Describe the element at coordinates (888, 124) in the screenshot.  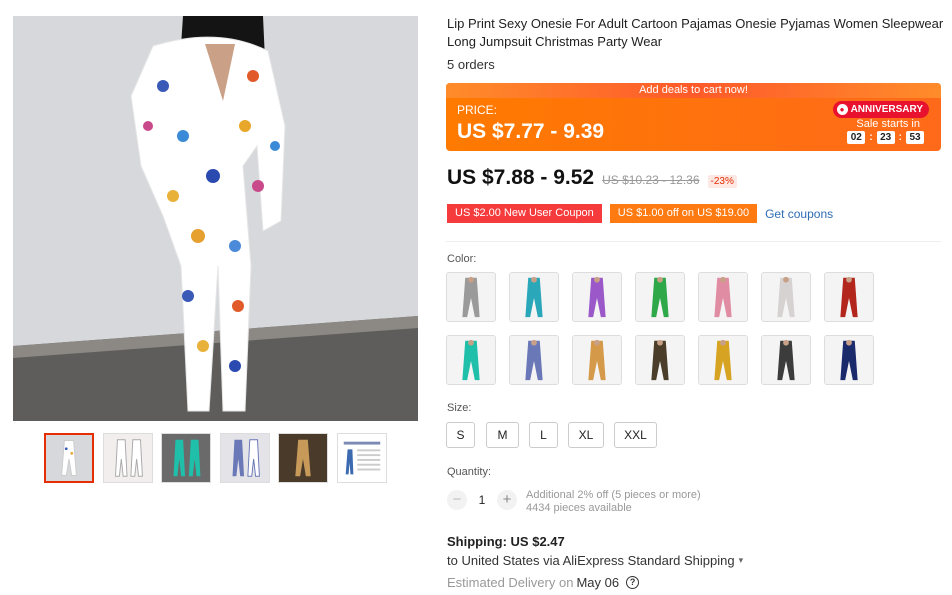
I see `sale-starts-label: Sale starts in` at that location.